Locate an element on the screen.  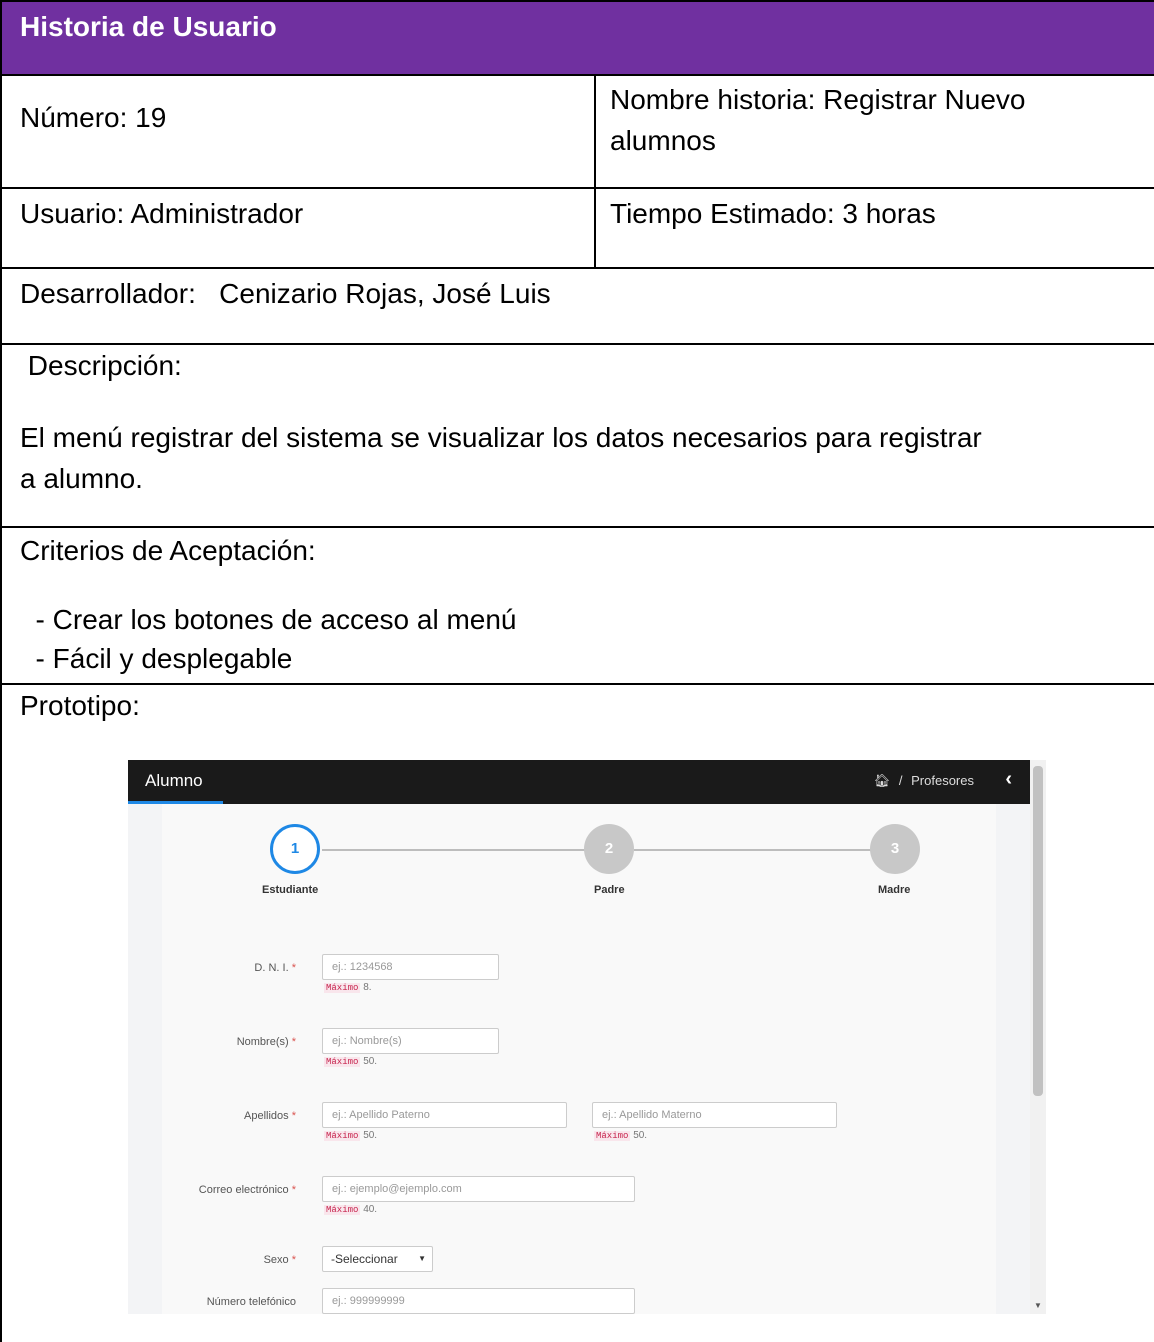
dni-hint: Máximo 8. is located at coordinates (348, 987).